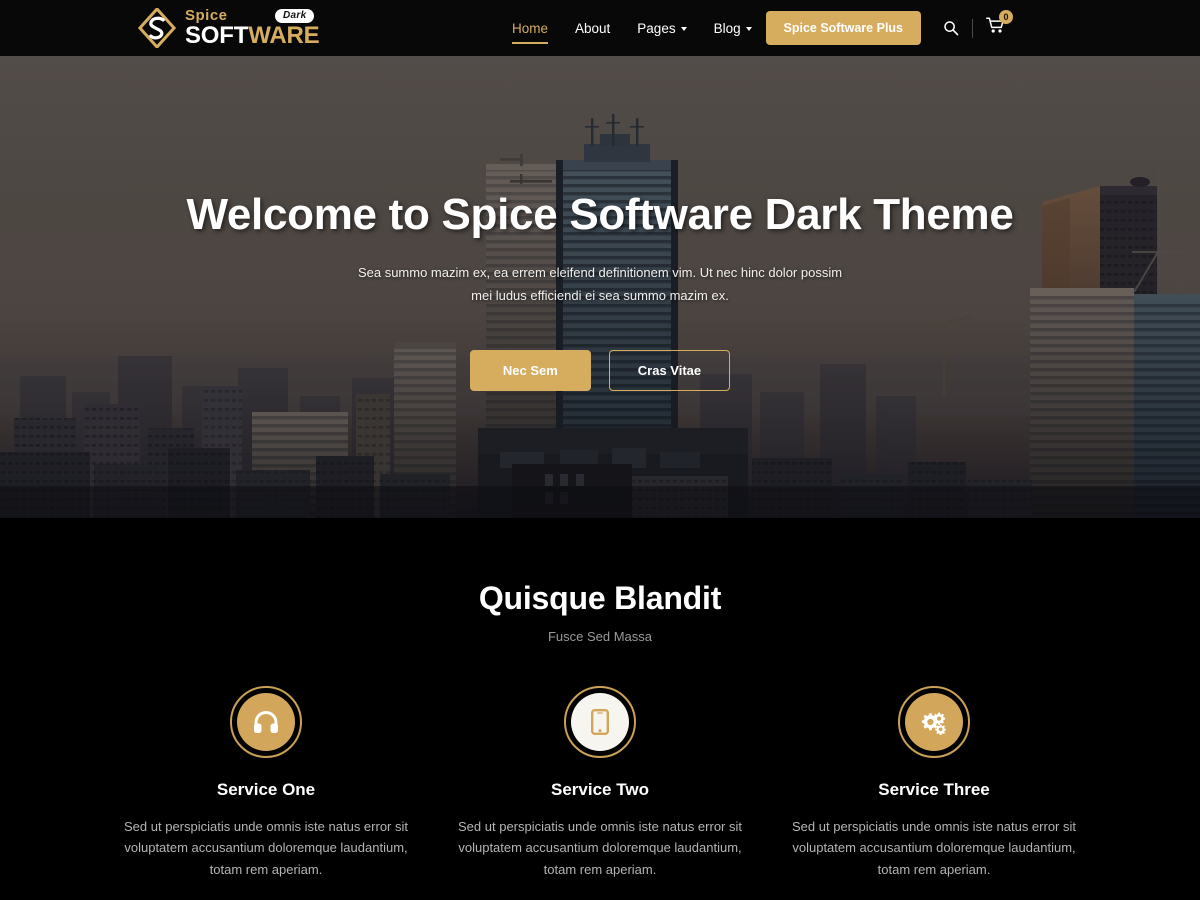 The image size is (1200, 900). Describe the element at coordinates (217, 35) in the screenshot. I see `logo-soft-text: SOFT` at that location.